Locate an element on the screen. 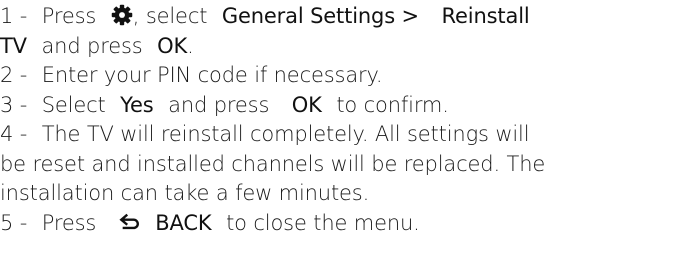  step-2: 2 - Enter your PIN code if necessary. is located at coordinates (344, 76).